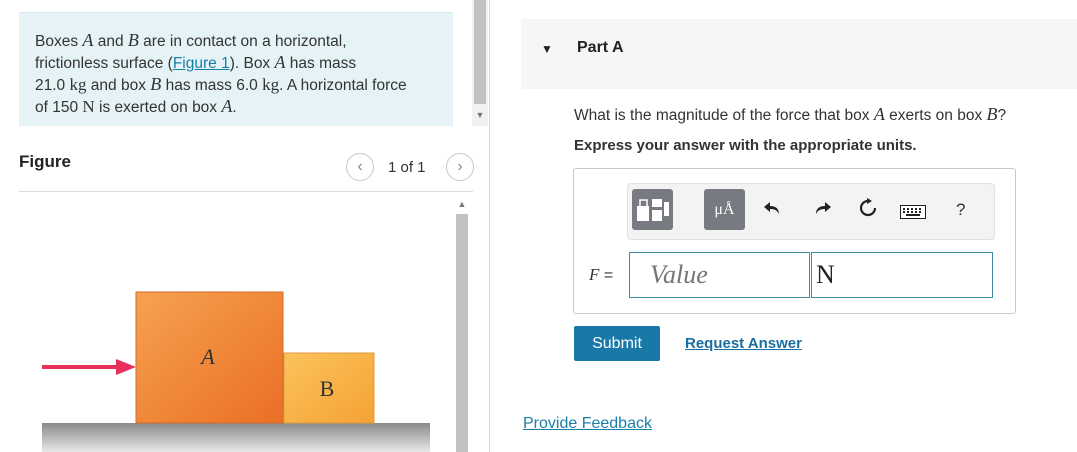 This screenshot has height=452, width=1077. What do you see at coordinates (246, 191) in the screenshot?
I see `figure-divider` at bounding box center [246, 191].